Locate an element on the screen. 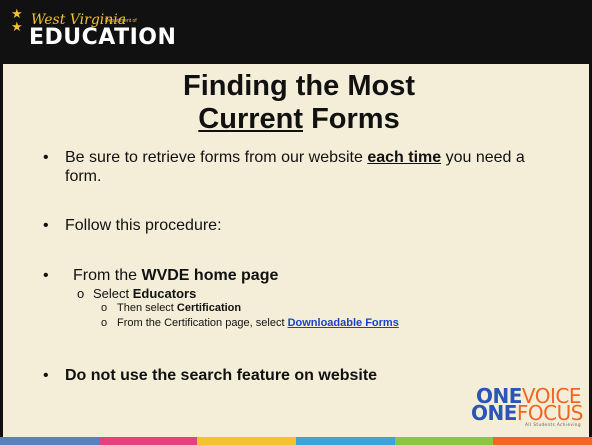 The height and width of the screenshot is (445, 592). slide-title: Finding the Most Current Forms is located at coordinates (297, 103).